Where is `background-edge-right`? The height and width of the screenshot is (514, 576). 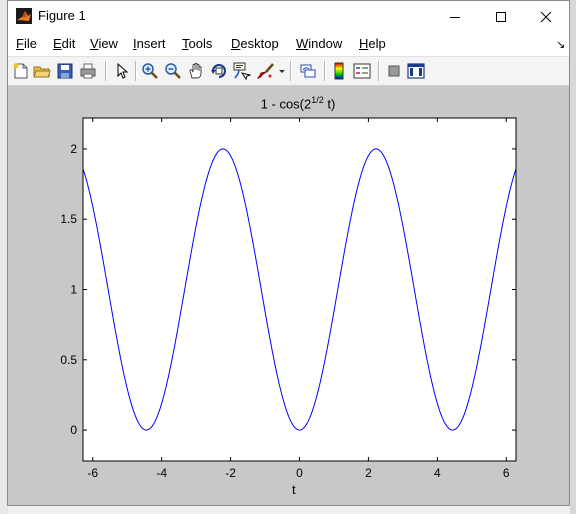
background-edge-right is located at coordinates (573, 257).